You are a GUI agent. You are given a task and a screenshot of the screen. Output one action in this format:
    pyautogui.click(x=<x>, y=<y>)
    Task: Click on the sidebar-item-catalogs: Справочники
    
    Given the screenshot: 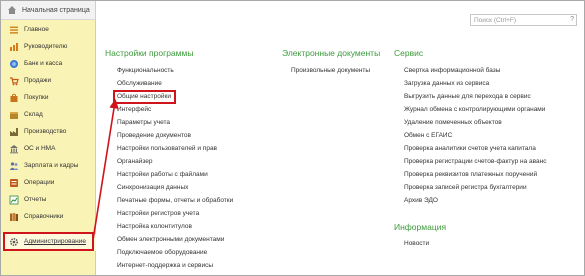 What is the action you would take?
    pyautogui.click(x=48, y=217)
    